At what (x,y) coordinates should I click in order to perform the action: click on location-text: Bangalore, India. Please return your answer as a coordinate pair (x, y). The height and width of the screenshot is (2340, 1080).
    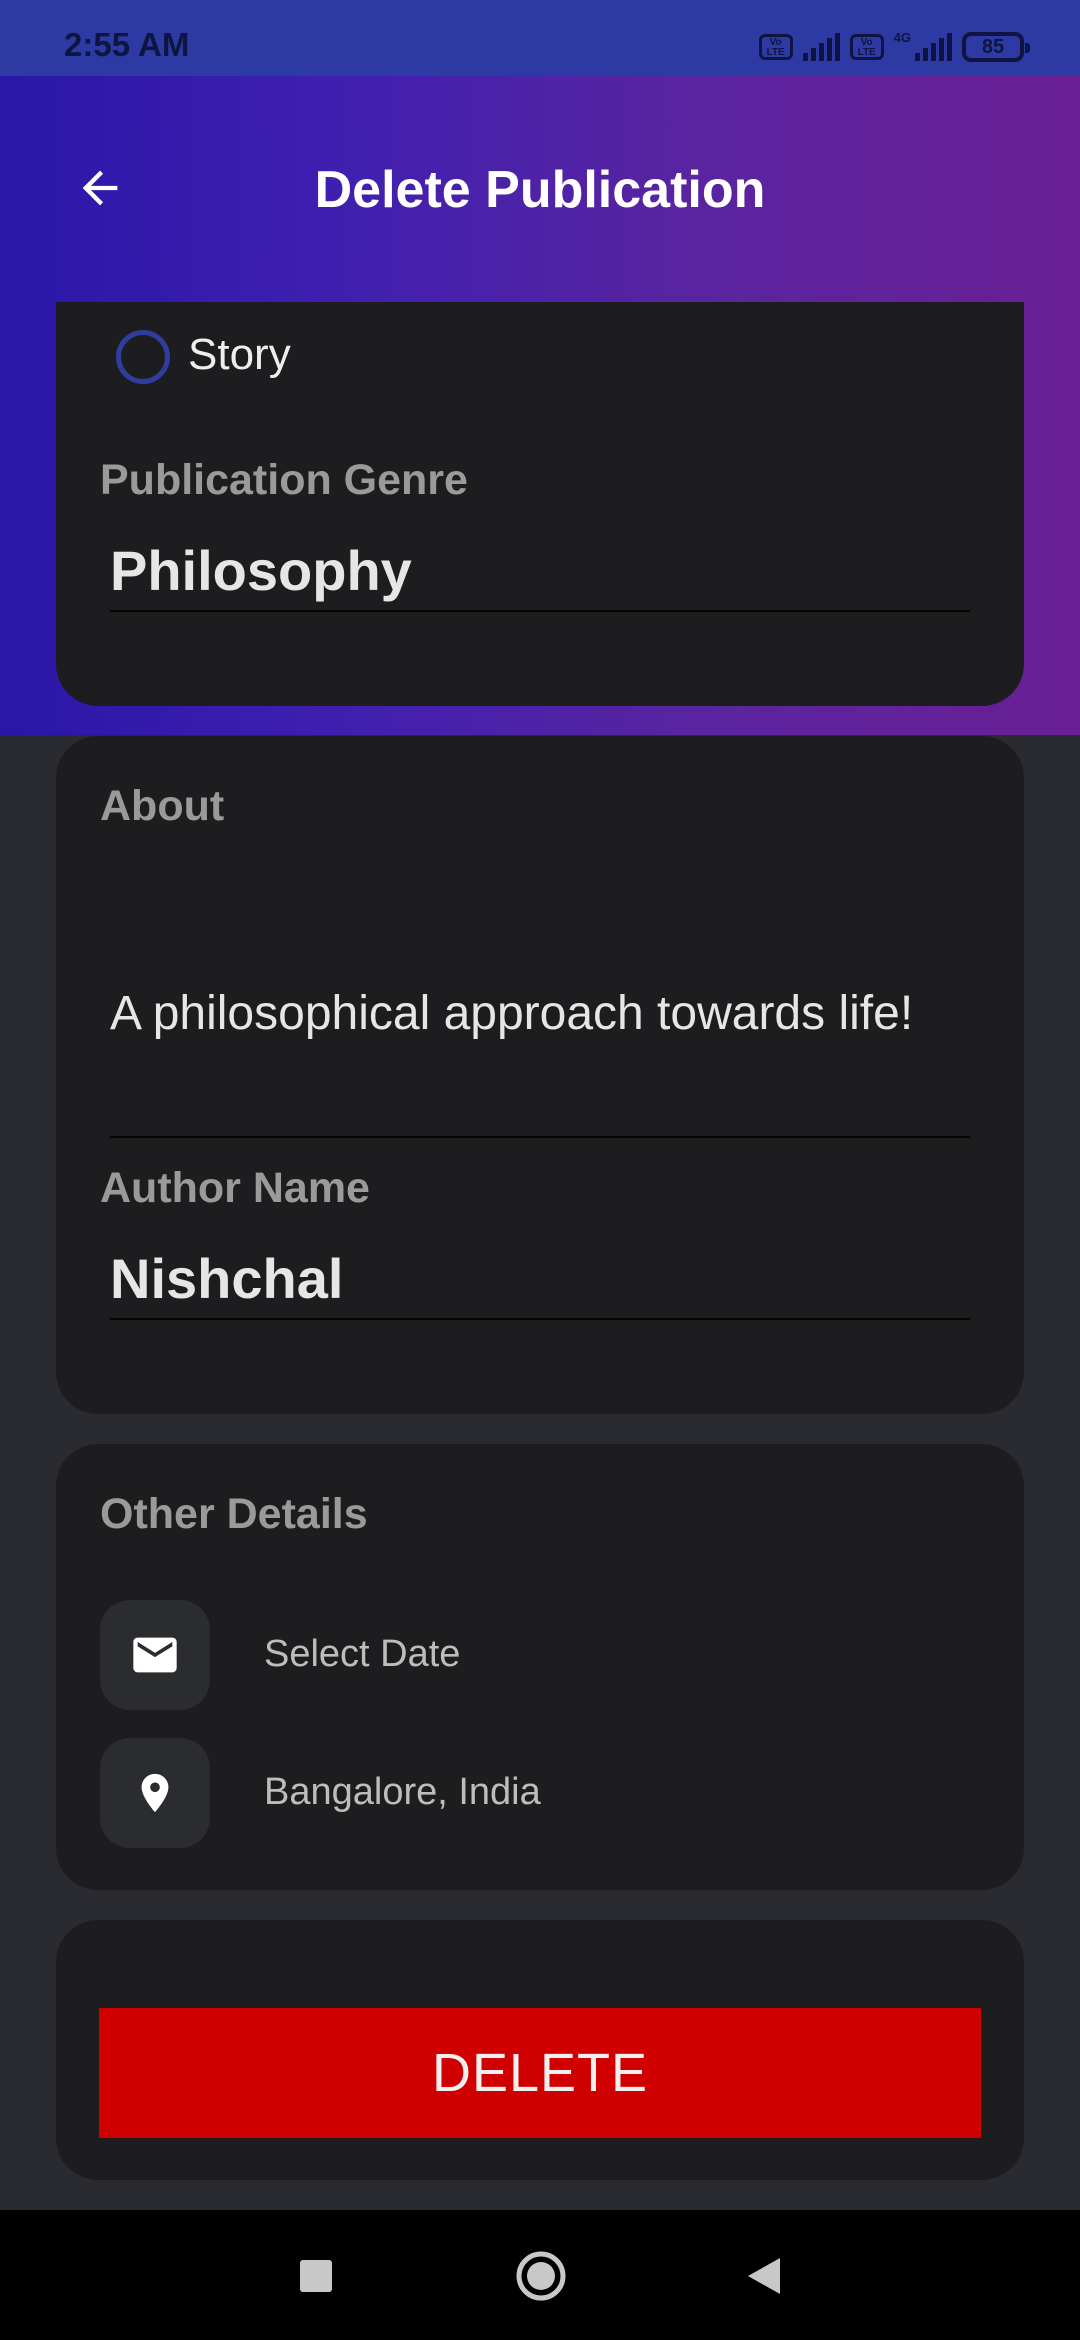
    Looking at the image, I should click on (402, 1792).